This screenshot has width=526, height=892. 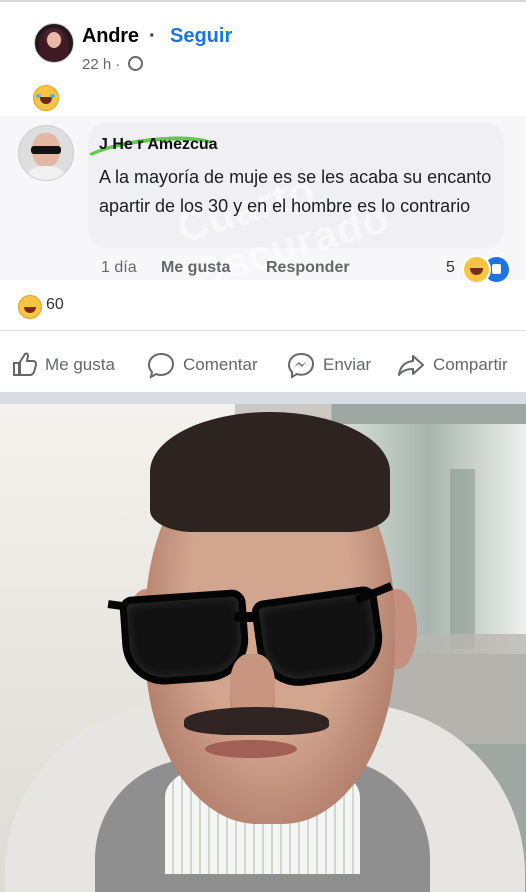 What do you see at coordinates (347, 364) in the screenshot?
I see `send-label: Enviar` at bounding box center [347, 364].